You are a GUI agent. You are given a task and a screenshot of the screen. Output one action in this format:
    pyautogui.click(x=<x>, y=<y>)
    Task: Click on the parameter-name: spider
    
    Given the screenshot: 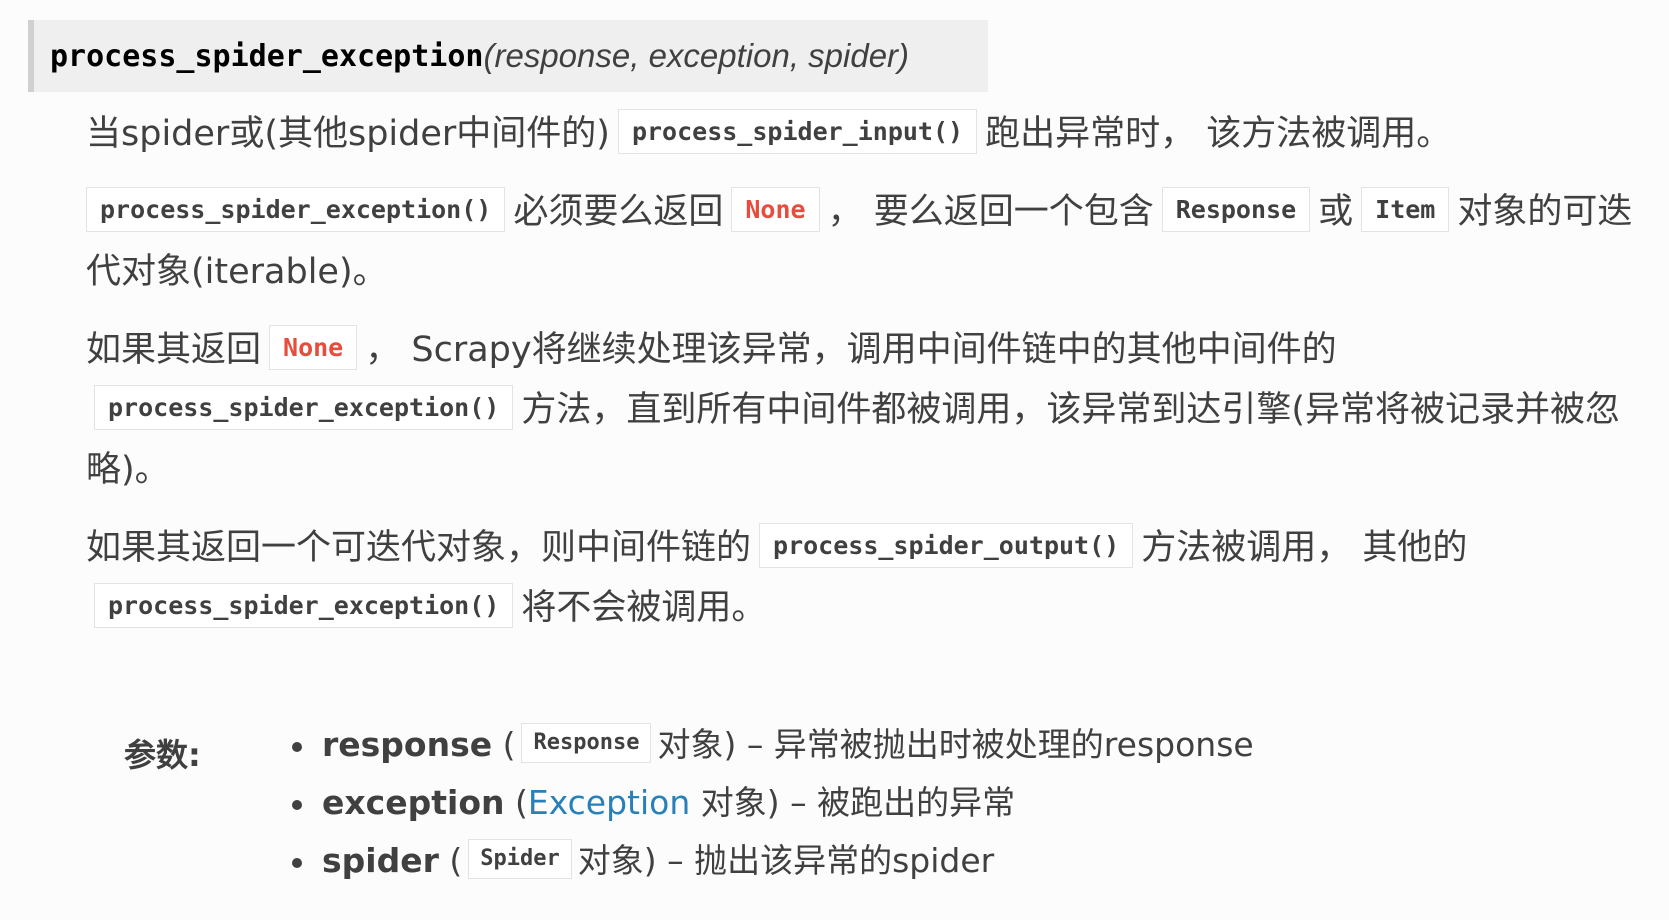 What is the action you would take?
    pyautogui.click(x=380, y=860)
    